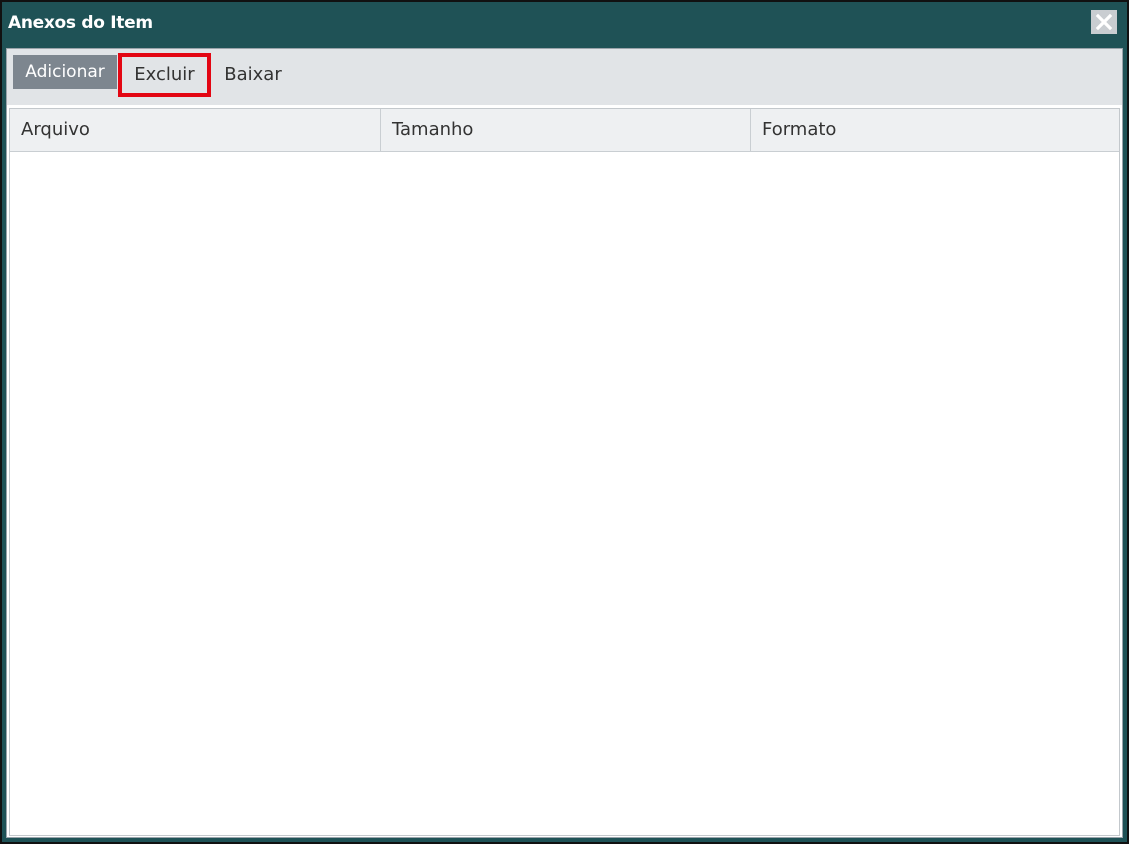  I want to click on close-icon, so click(1104, 22).